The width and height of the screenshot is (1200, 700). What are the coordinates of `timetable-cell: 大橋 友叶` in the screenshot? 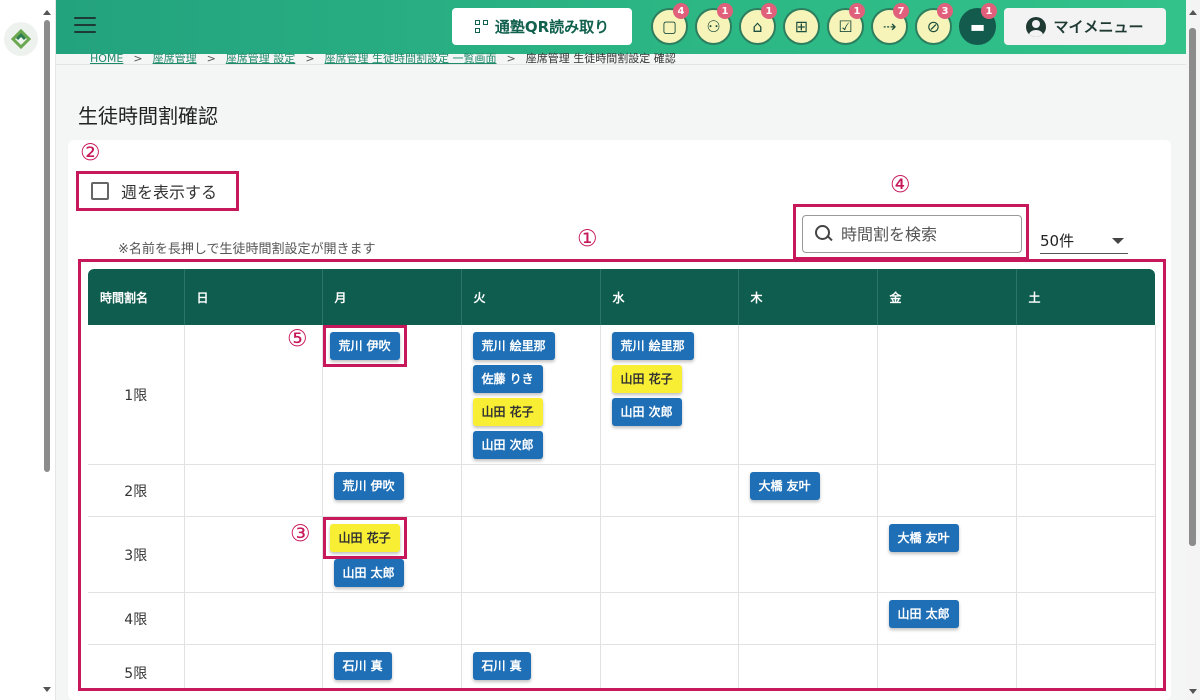 It's located at (947, 554).